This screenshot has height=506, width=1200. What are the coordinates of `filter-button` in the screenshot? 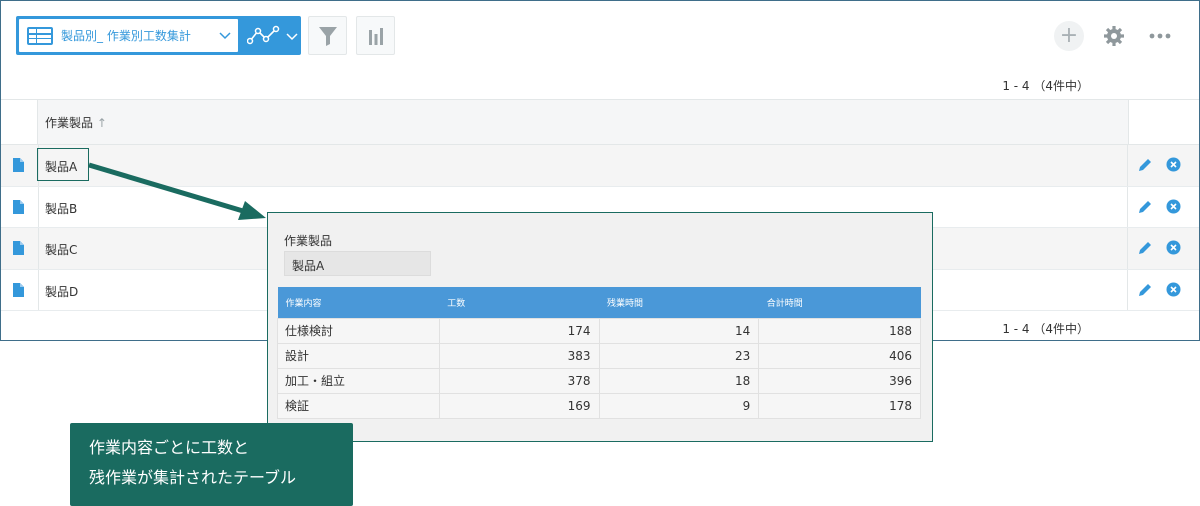 It's located at (327, 35).